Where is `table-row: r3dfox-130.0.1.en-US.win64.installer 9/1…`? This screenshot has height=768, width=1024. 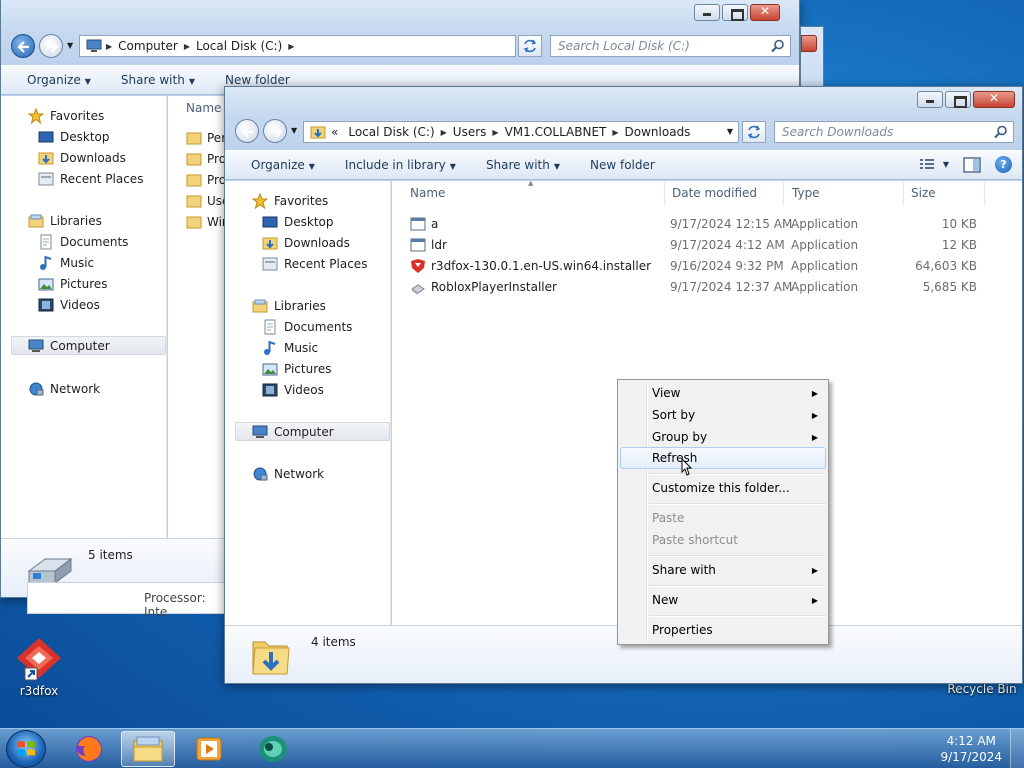
table-row: r3dfox-130.0.1.en-US.win64.installer 9/1… is located at coordinates (707, 265).